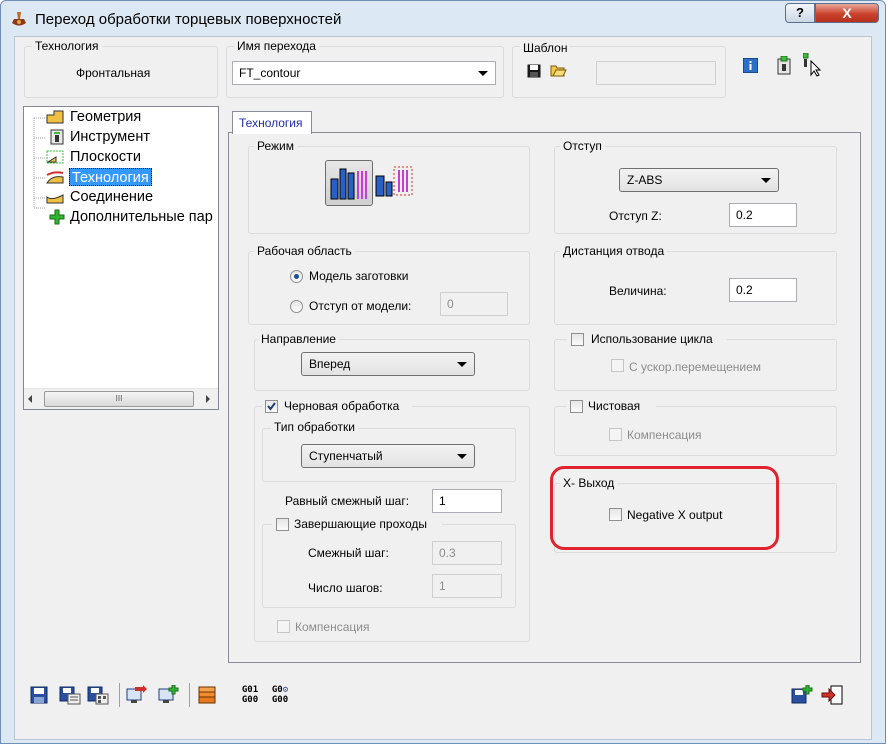 Image resolution: width=893 pixels, height=744 pixels. Describe the element at coordinates (298, 339) in the screenshot. I see `direction-label: Направление` at that location.